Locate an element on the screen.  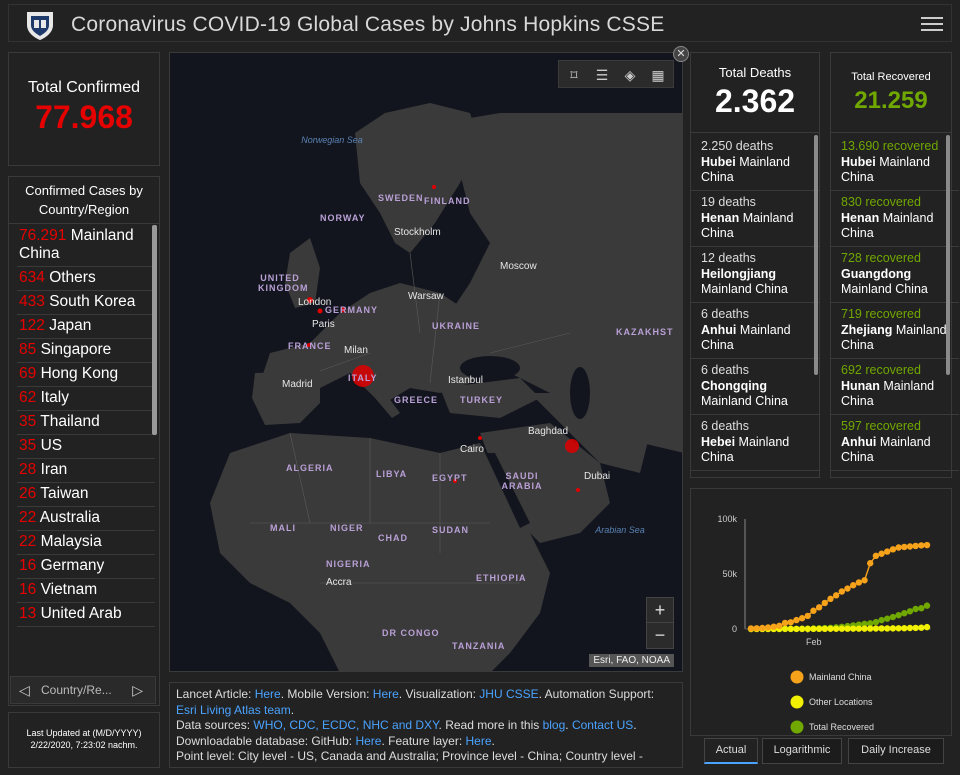
deaths-scrollbar is located at coordinates (816, 255).